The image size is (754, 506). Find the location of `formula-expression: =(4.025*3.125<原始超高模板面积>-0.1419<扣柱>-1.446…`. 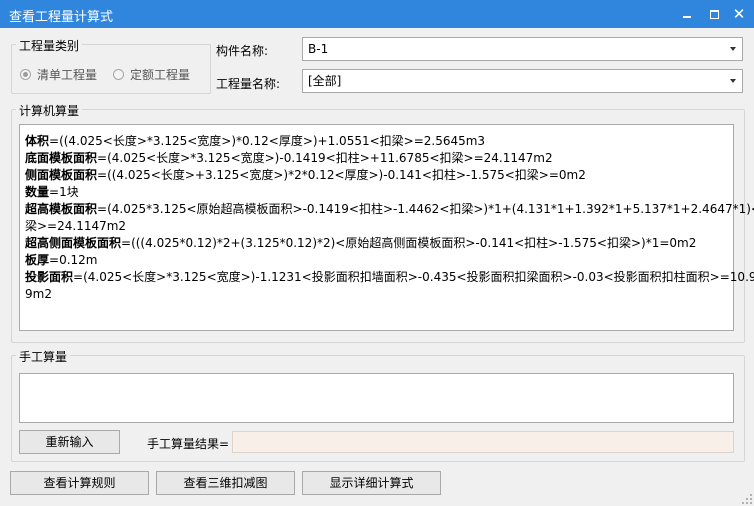

formula-expression: =(4.025*3.125<原始超高模板面积>-0.1419<扣柱>-1.446… is located at coordinates (425, 209).